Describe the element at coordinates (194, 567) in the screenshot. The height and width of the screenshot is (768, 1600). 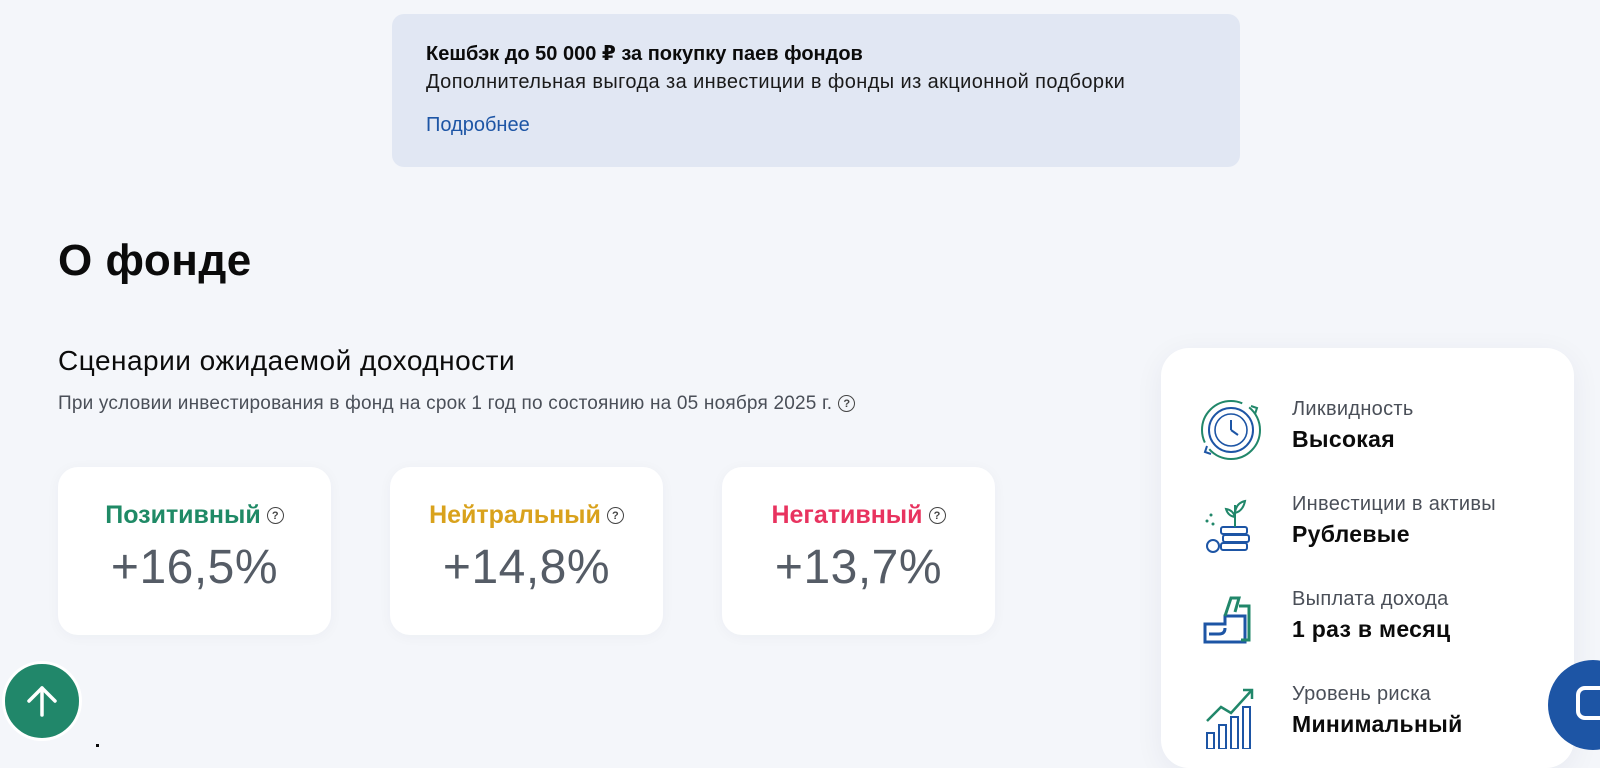
I see `scenario-value: +16,5%` at that location.